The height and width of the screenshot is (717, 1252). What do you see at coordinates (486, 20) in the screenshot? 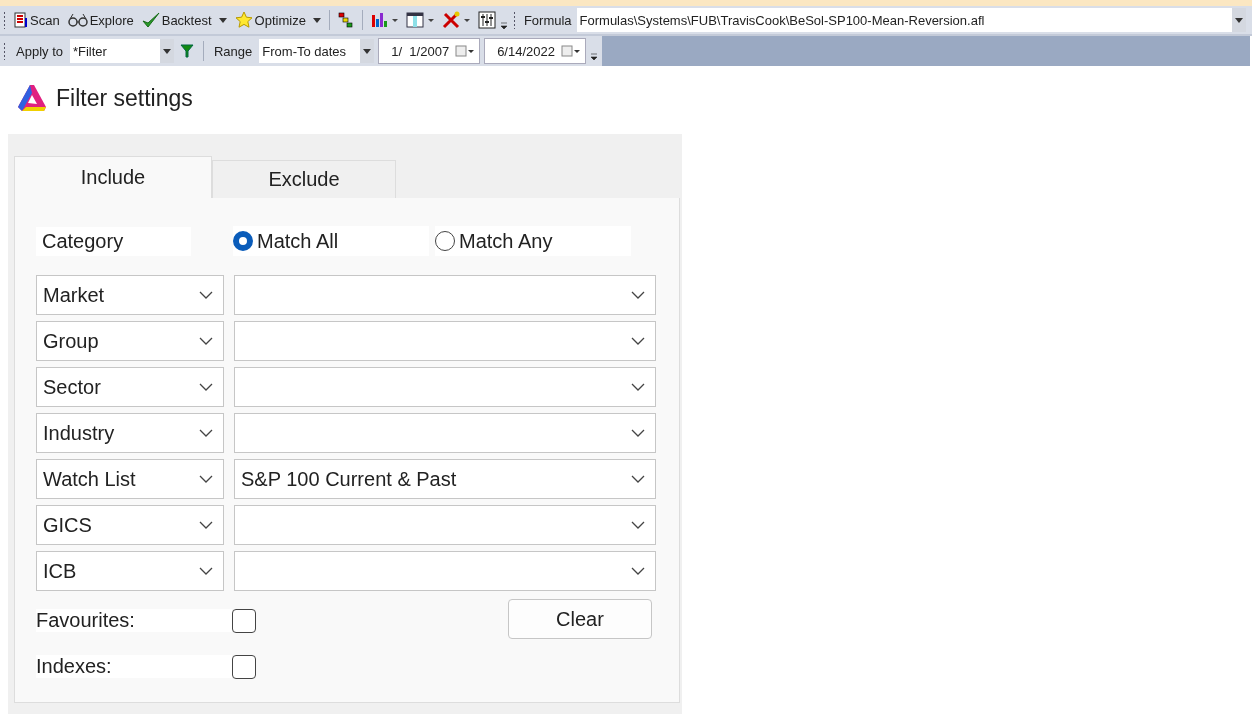
I see `sliders-icon` at bounding box center [486, 20].